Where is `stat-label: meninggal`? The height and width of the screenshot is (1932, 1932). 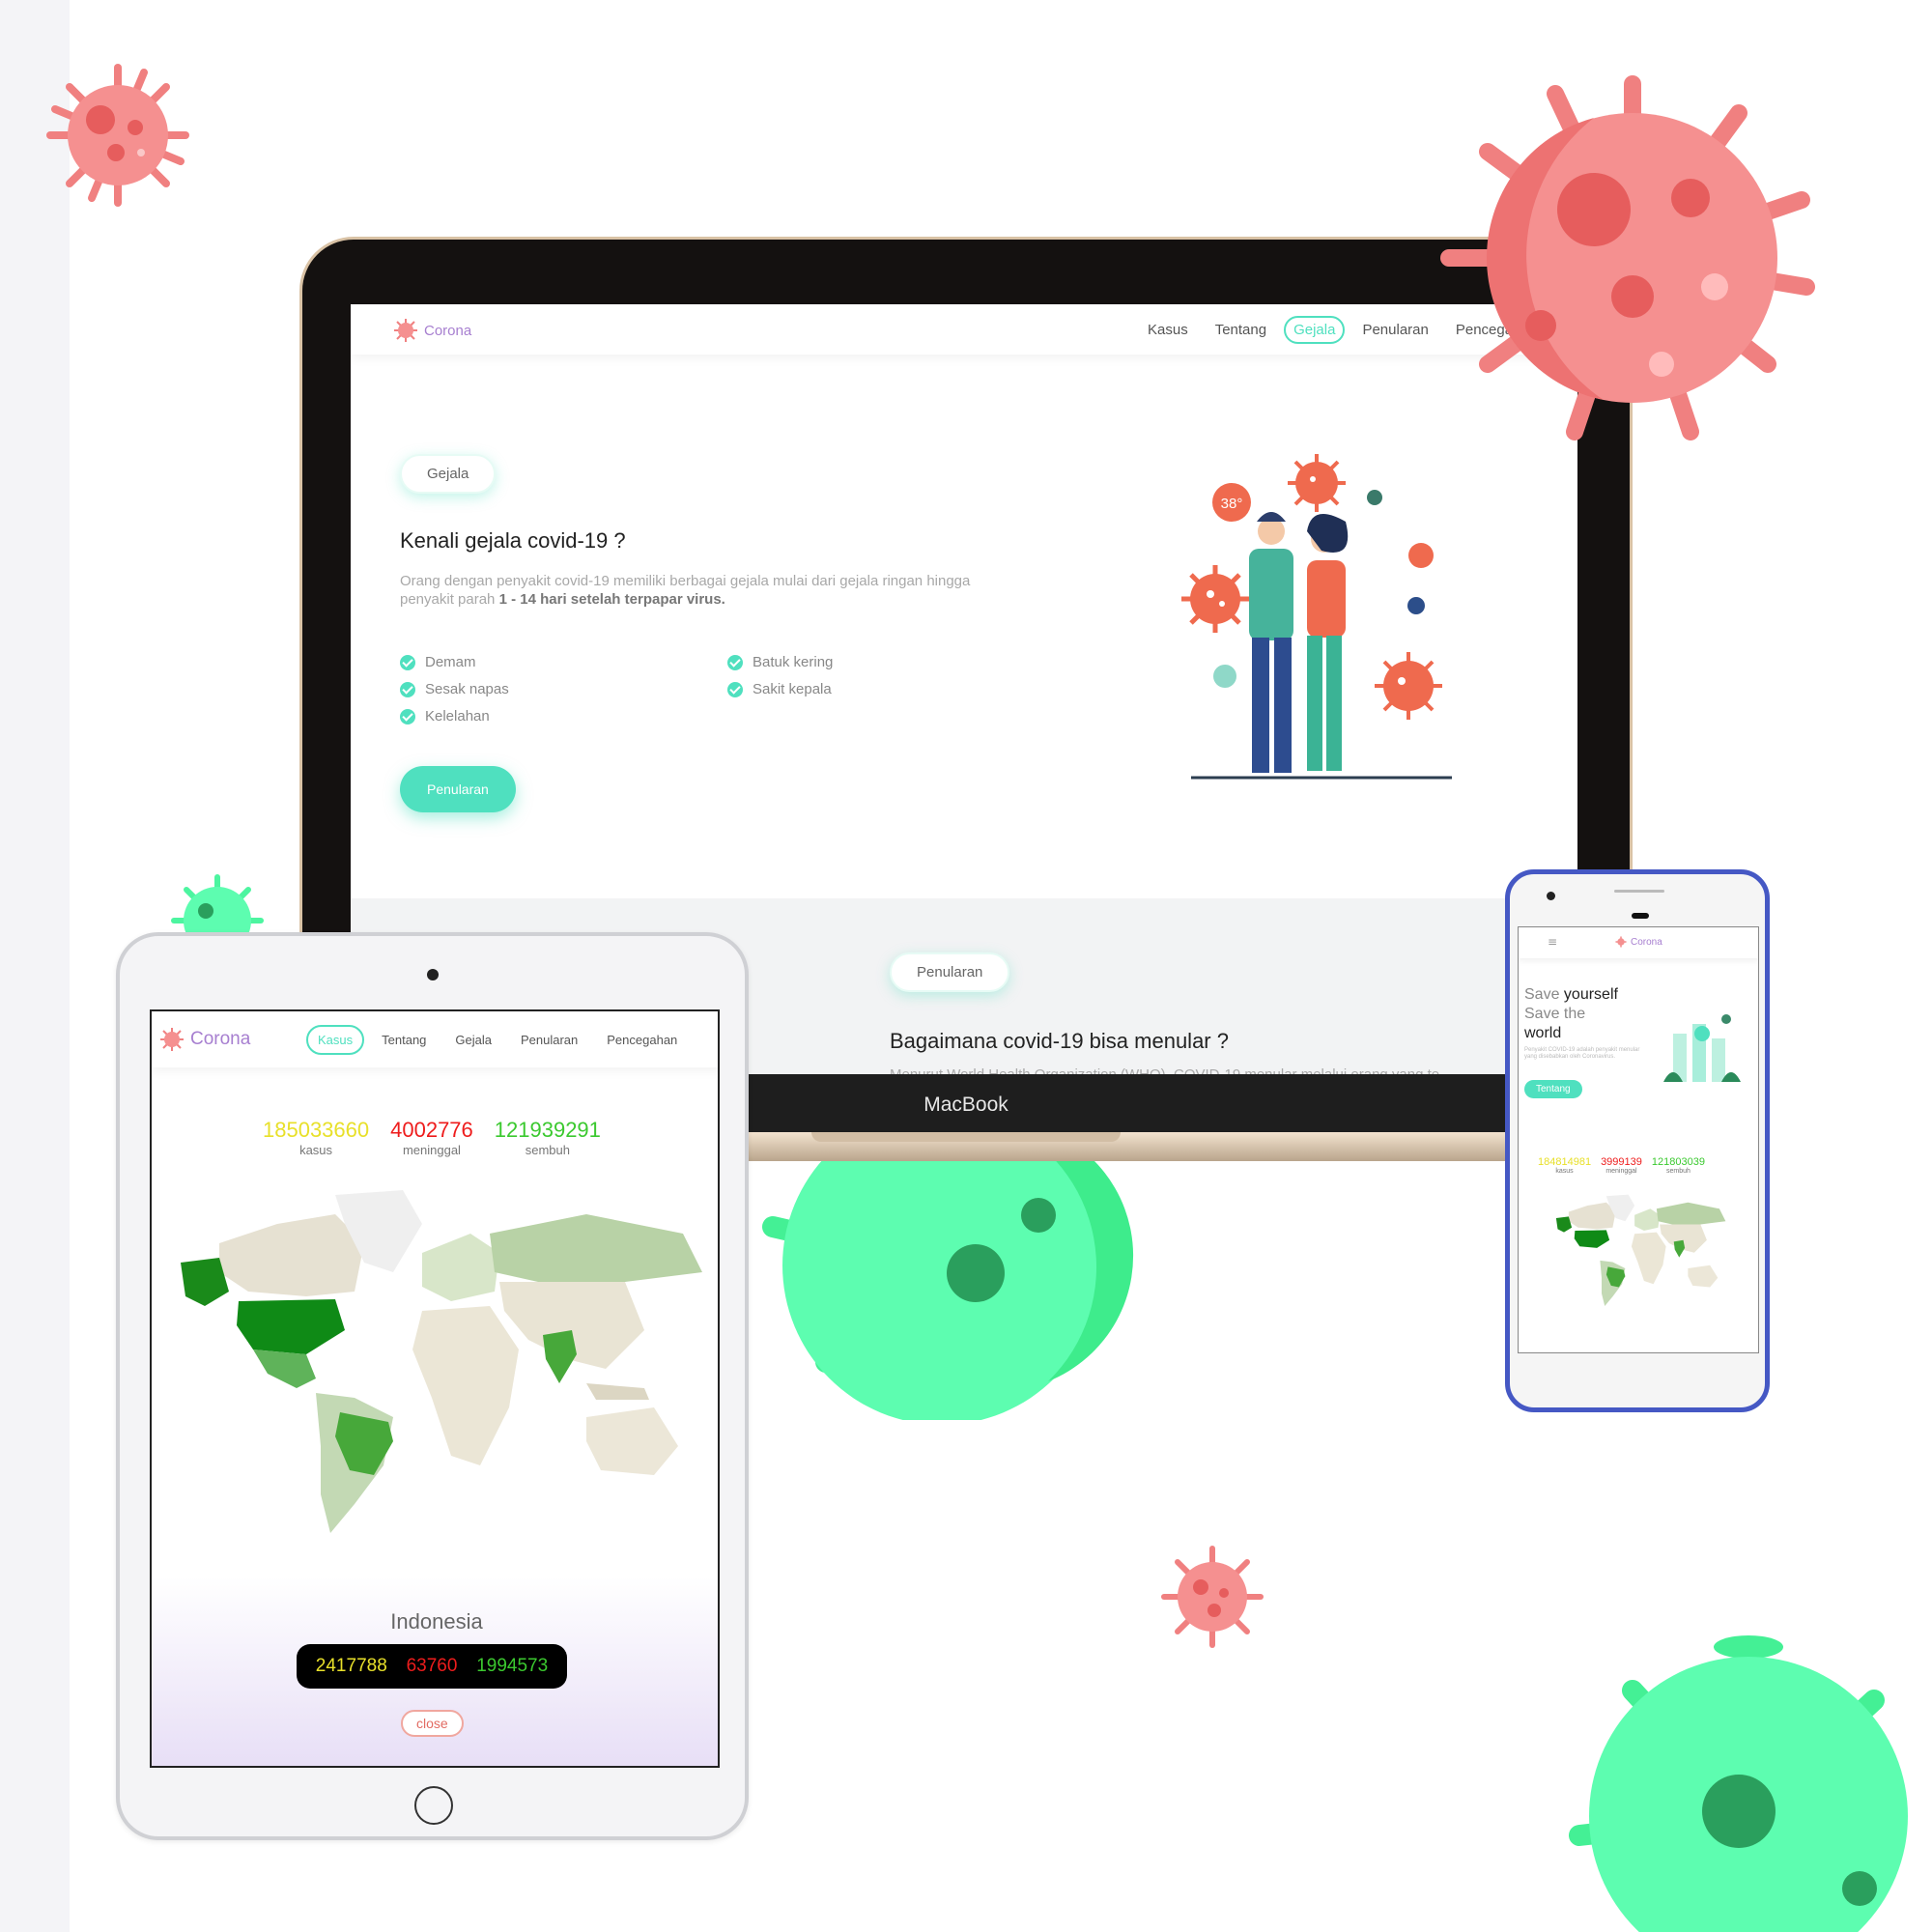
stat-label: meninggal is located at coordinates (431, 1150).